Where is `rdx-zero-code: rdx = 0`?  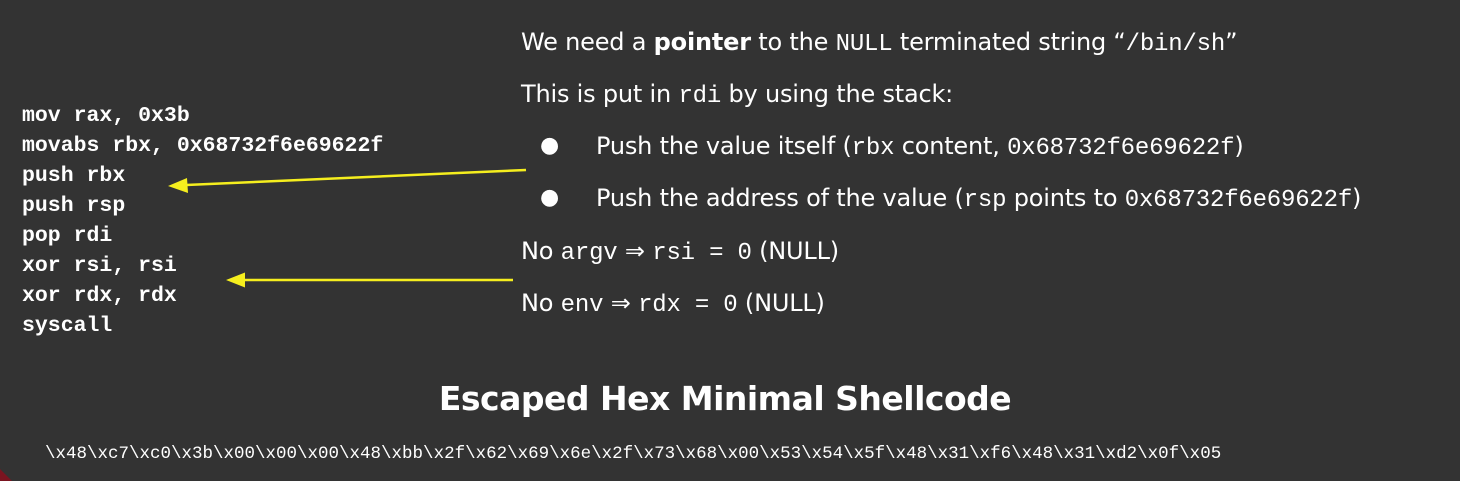
rdx-zero-code: rdx = 0 is located at coordinates (688, 305).